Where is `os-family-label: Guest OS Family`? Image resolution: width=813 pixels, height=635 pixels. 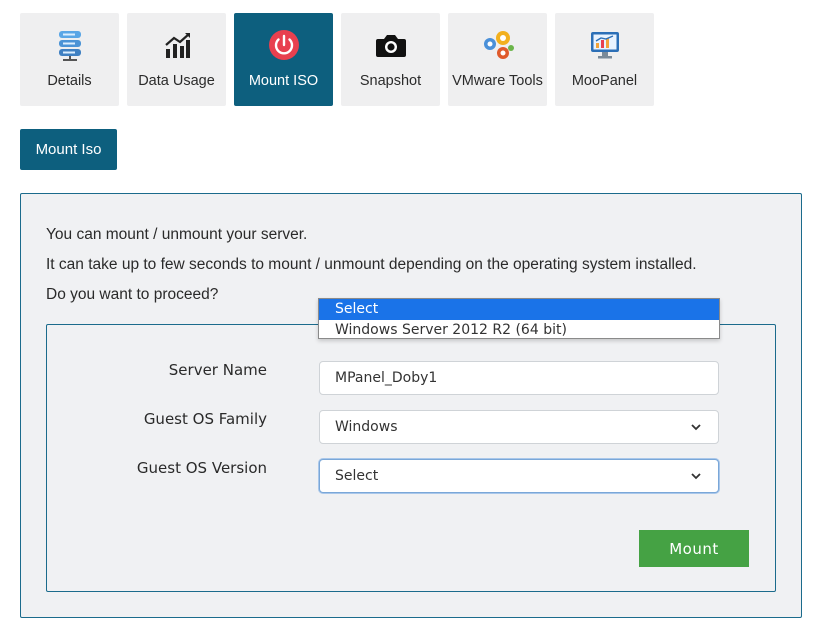 os-family-label: Guest OS Family is located at coordinates (205, 419).